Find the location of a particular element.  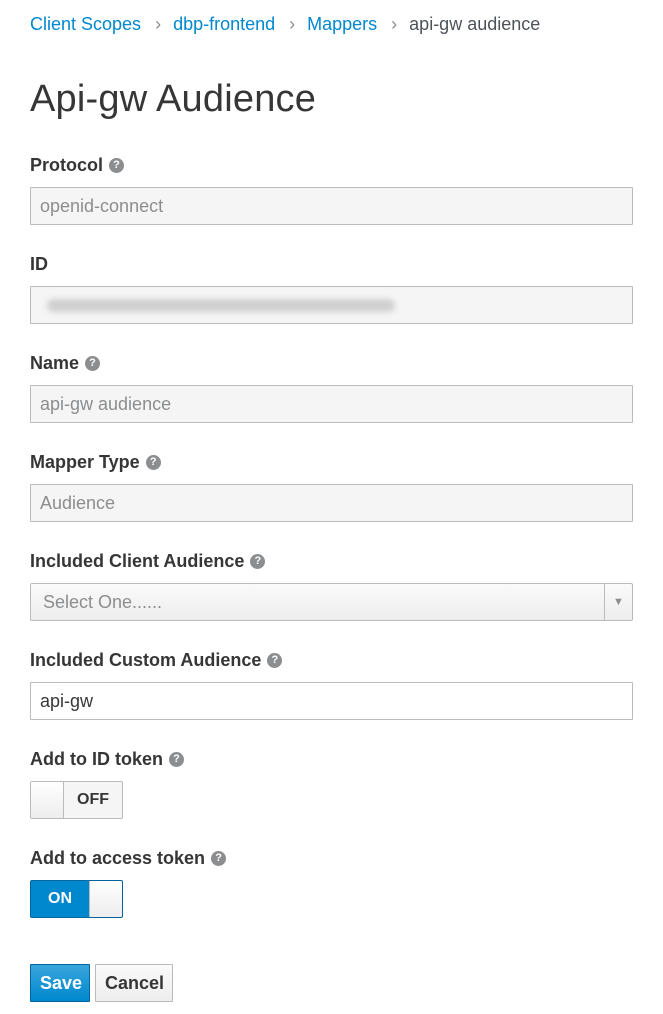

add-to-access-token-label: Add to access token ? is located at coordinates (331, 858).